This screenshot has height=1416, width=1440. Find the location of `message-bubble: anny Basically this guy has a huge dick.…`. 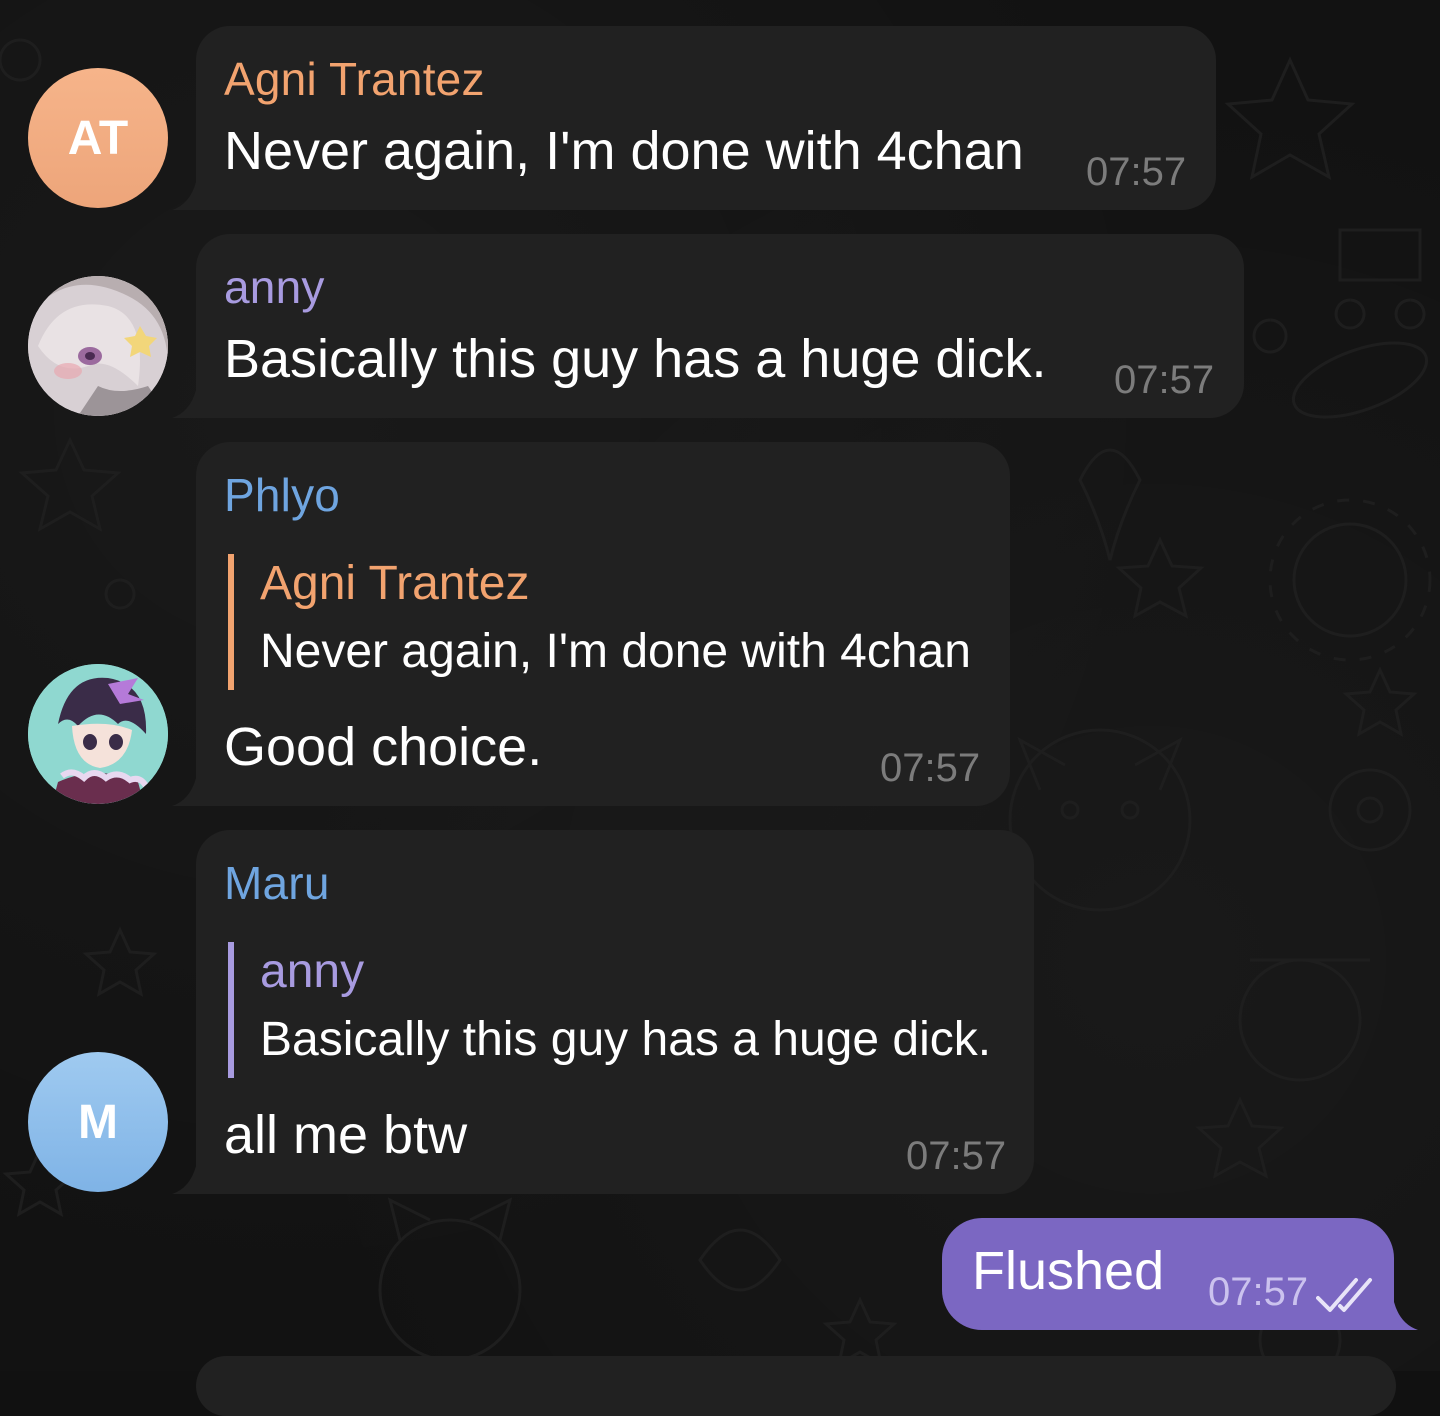

message-bubble: anny Basically this guy has a huge dick.… is located at coordinates (708, 326).